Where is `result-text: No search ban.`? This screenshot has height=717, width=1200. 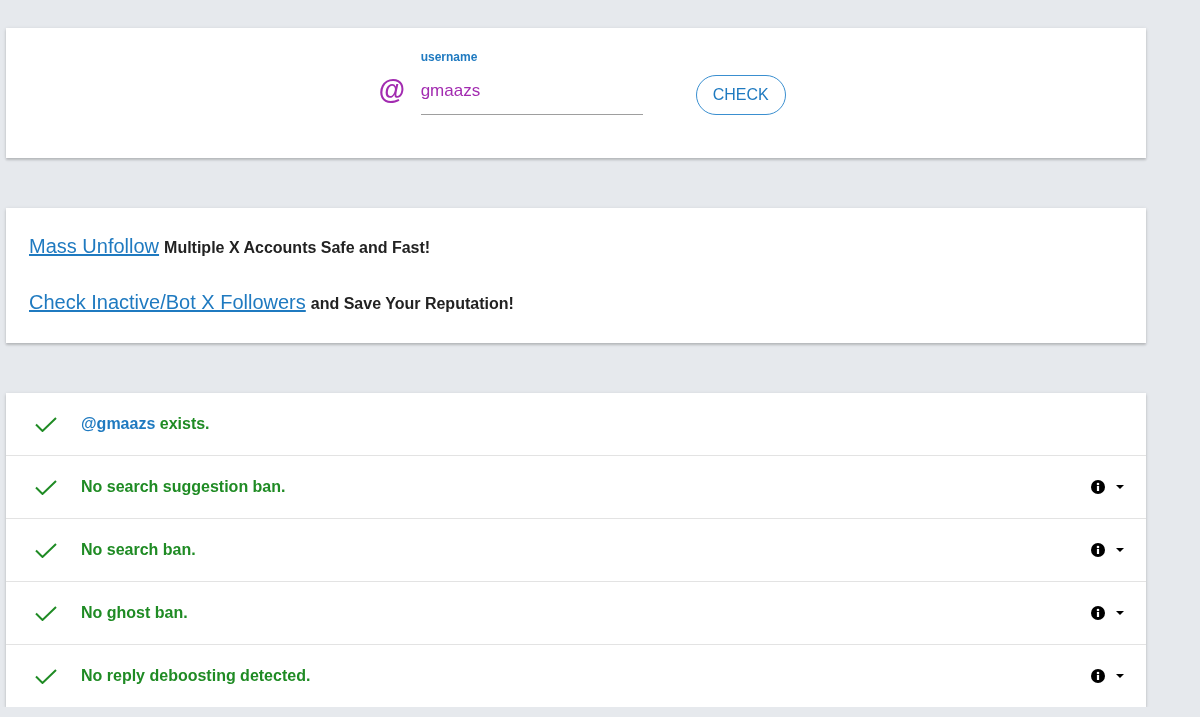 result-text: No search ban. is located at coordinates (139, 550).